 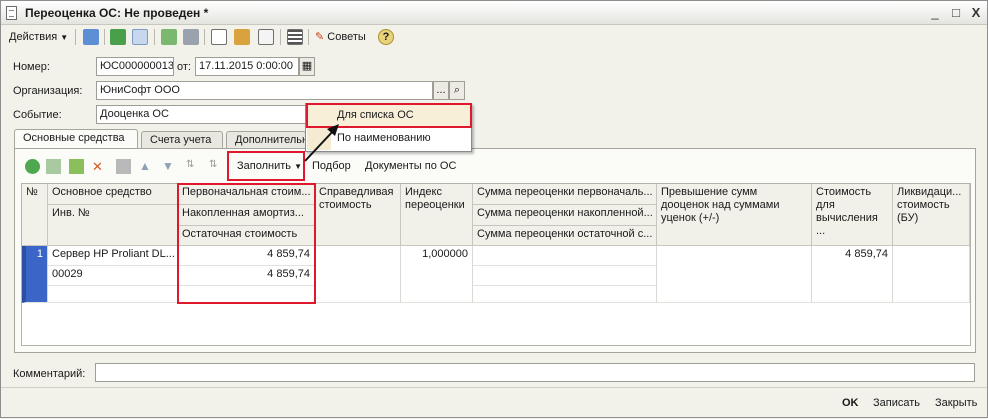 I want to click on close-button: Закрыть, so click(x=956, y=403).